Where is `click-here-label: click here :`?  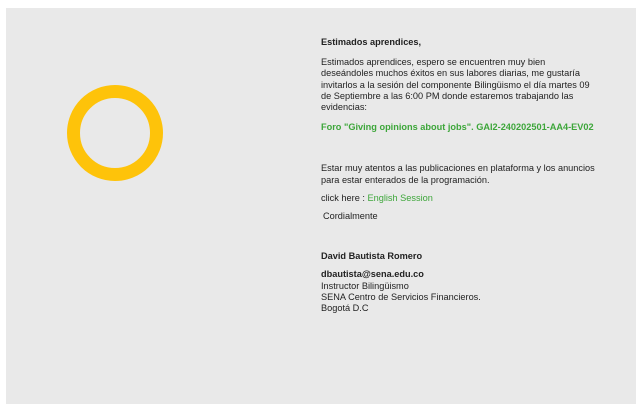
click-here-label: click here : is located at coordinates (344, 197).